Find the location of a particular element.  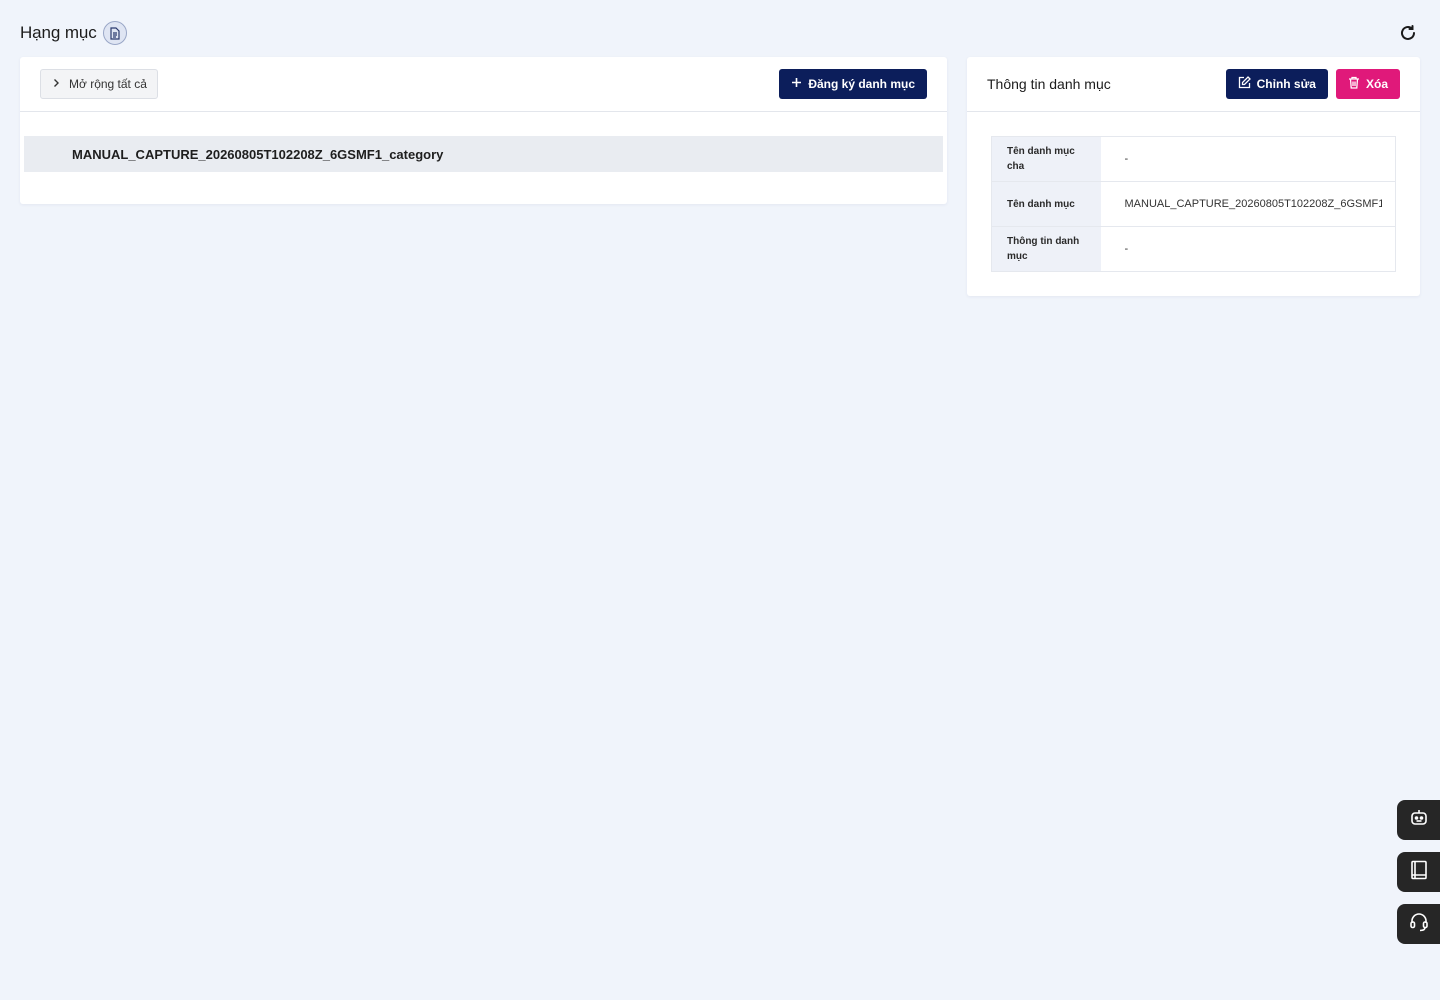

detail-actions: Chỉnh sửa Xóa is located at coordinates (1312, 84).